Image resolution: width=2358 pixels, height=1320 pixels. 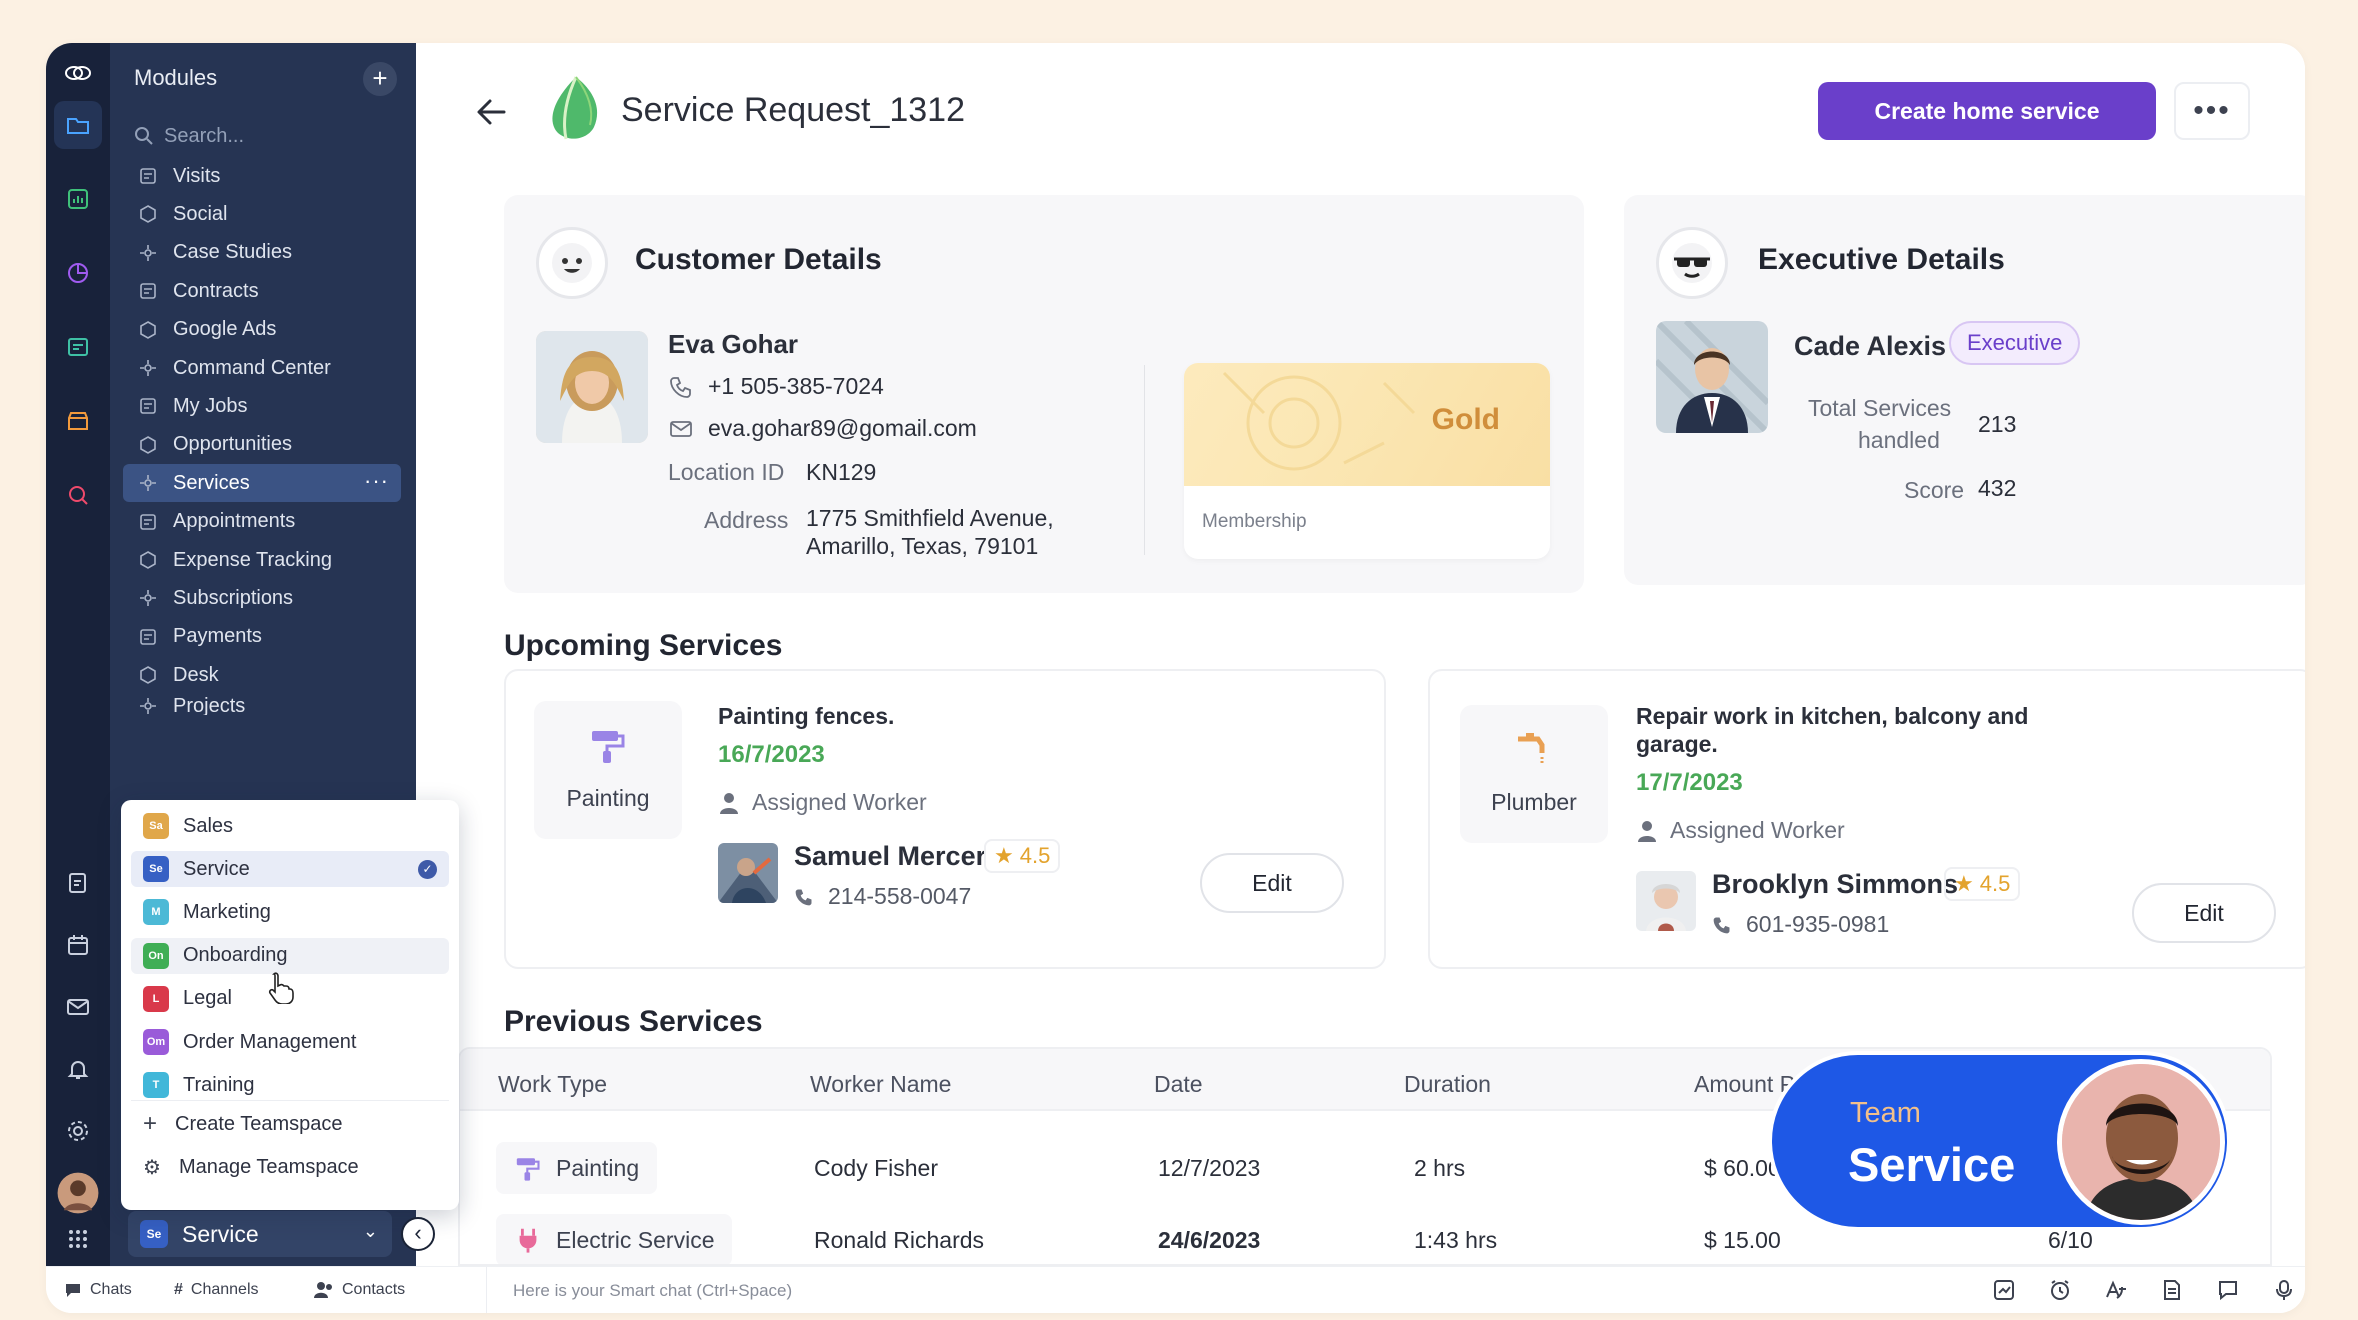 What do you see at coordinates (2284, 1290) in the screenshot?
I see `microphone-icon` at bounding box center [2284, 1290].